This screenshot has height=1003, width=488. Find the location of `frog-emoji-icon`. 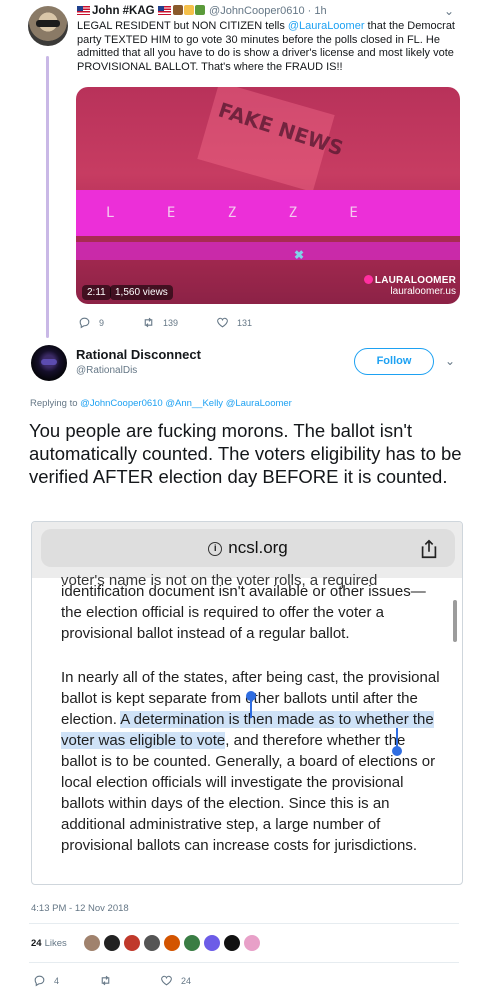

frog-emoji-icon is located at coordinates (199, 10).